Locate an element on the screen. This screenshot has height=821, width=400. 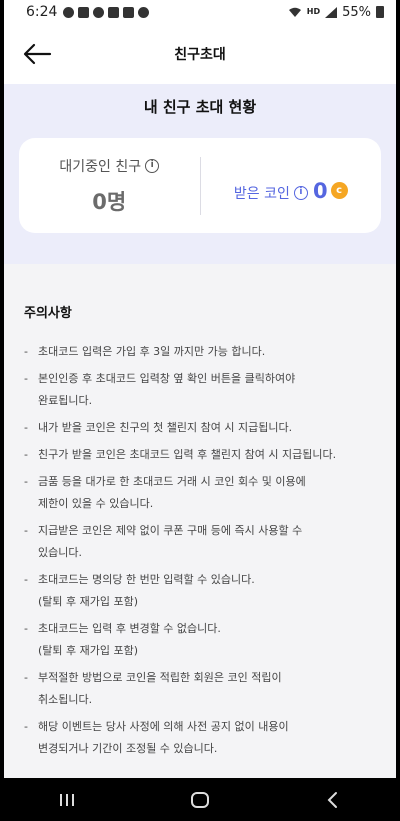
notice-item-line: 본인인증 후 초대코드 입력창 옆 확인 버튼을 클릭하여야 is located at coordinates (167, 378).